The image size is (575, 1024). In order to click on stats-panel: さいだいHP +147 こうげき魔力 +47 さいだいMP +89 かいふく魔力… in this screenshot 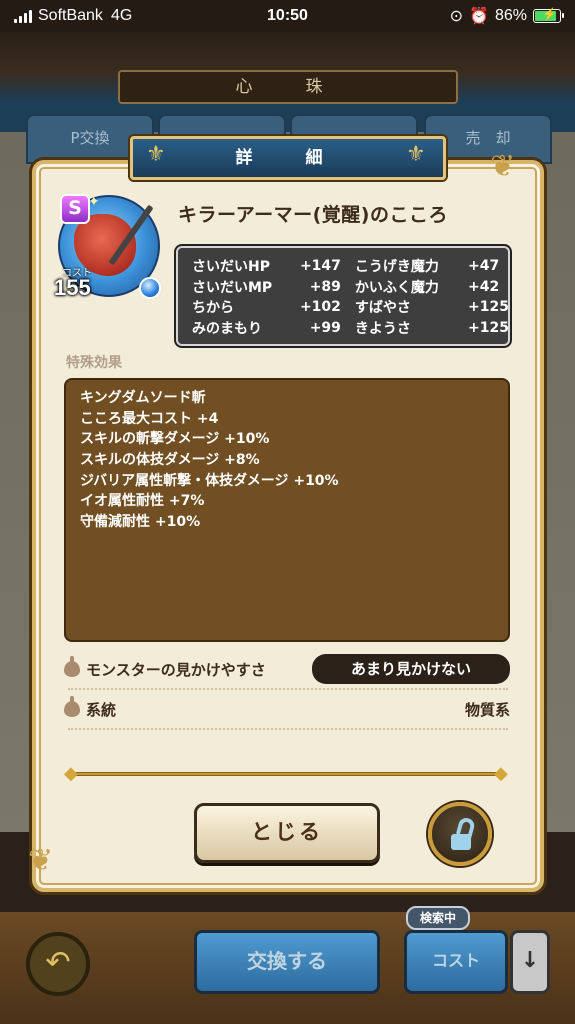, I will do `click(343, 296)`.